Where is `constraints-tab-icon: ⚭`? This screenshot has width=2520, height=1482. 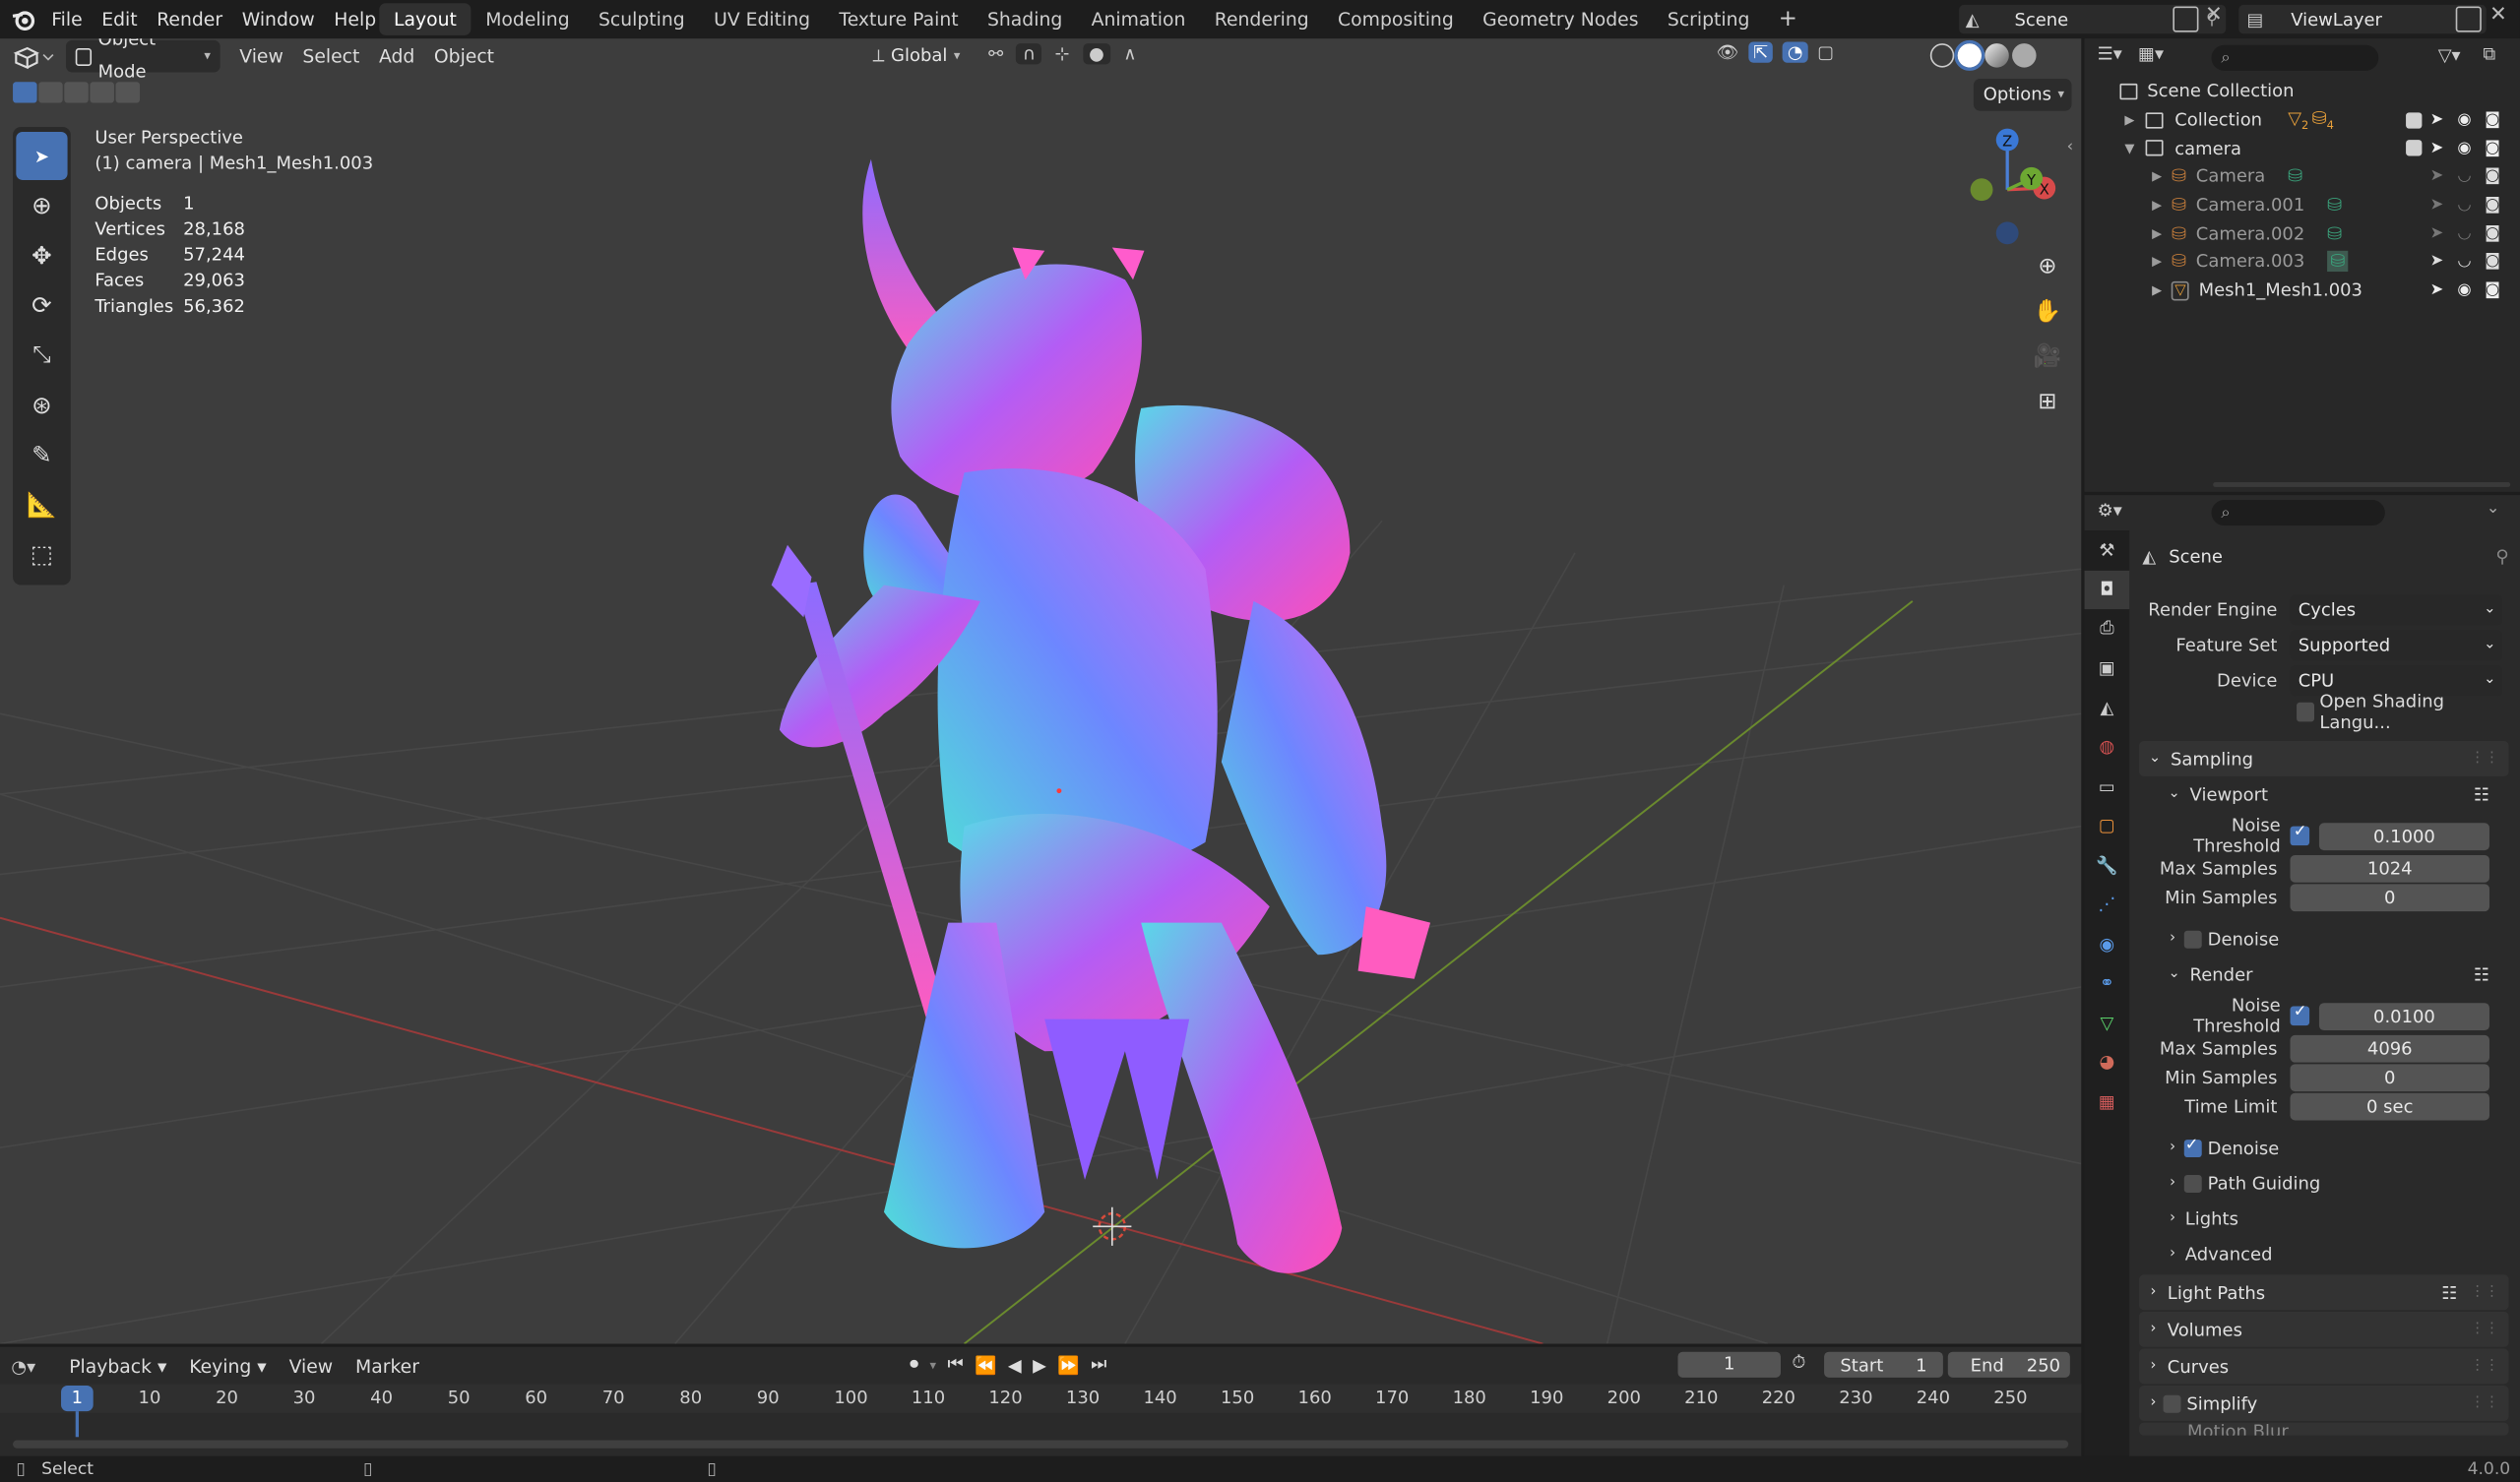 constraints-tab-icon: ⚭ is located at coordinates (2107, 983).